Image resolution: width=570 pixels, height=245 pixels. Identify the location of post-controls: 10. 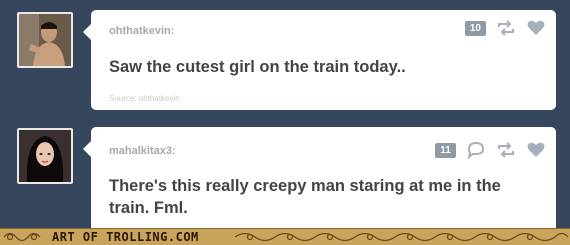
(505, 28).